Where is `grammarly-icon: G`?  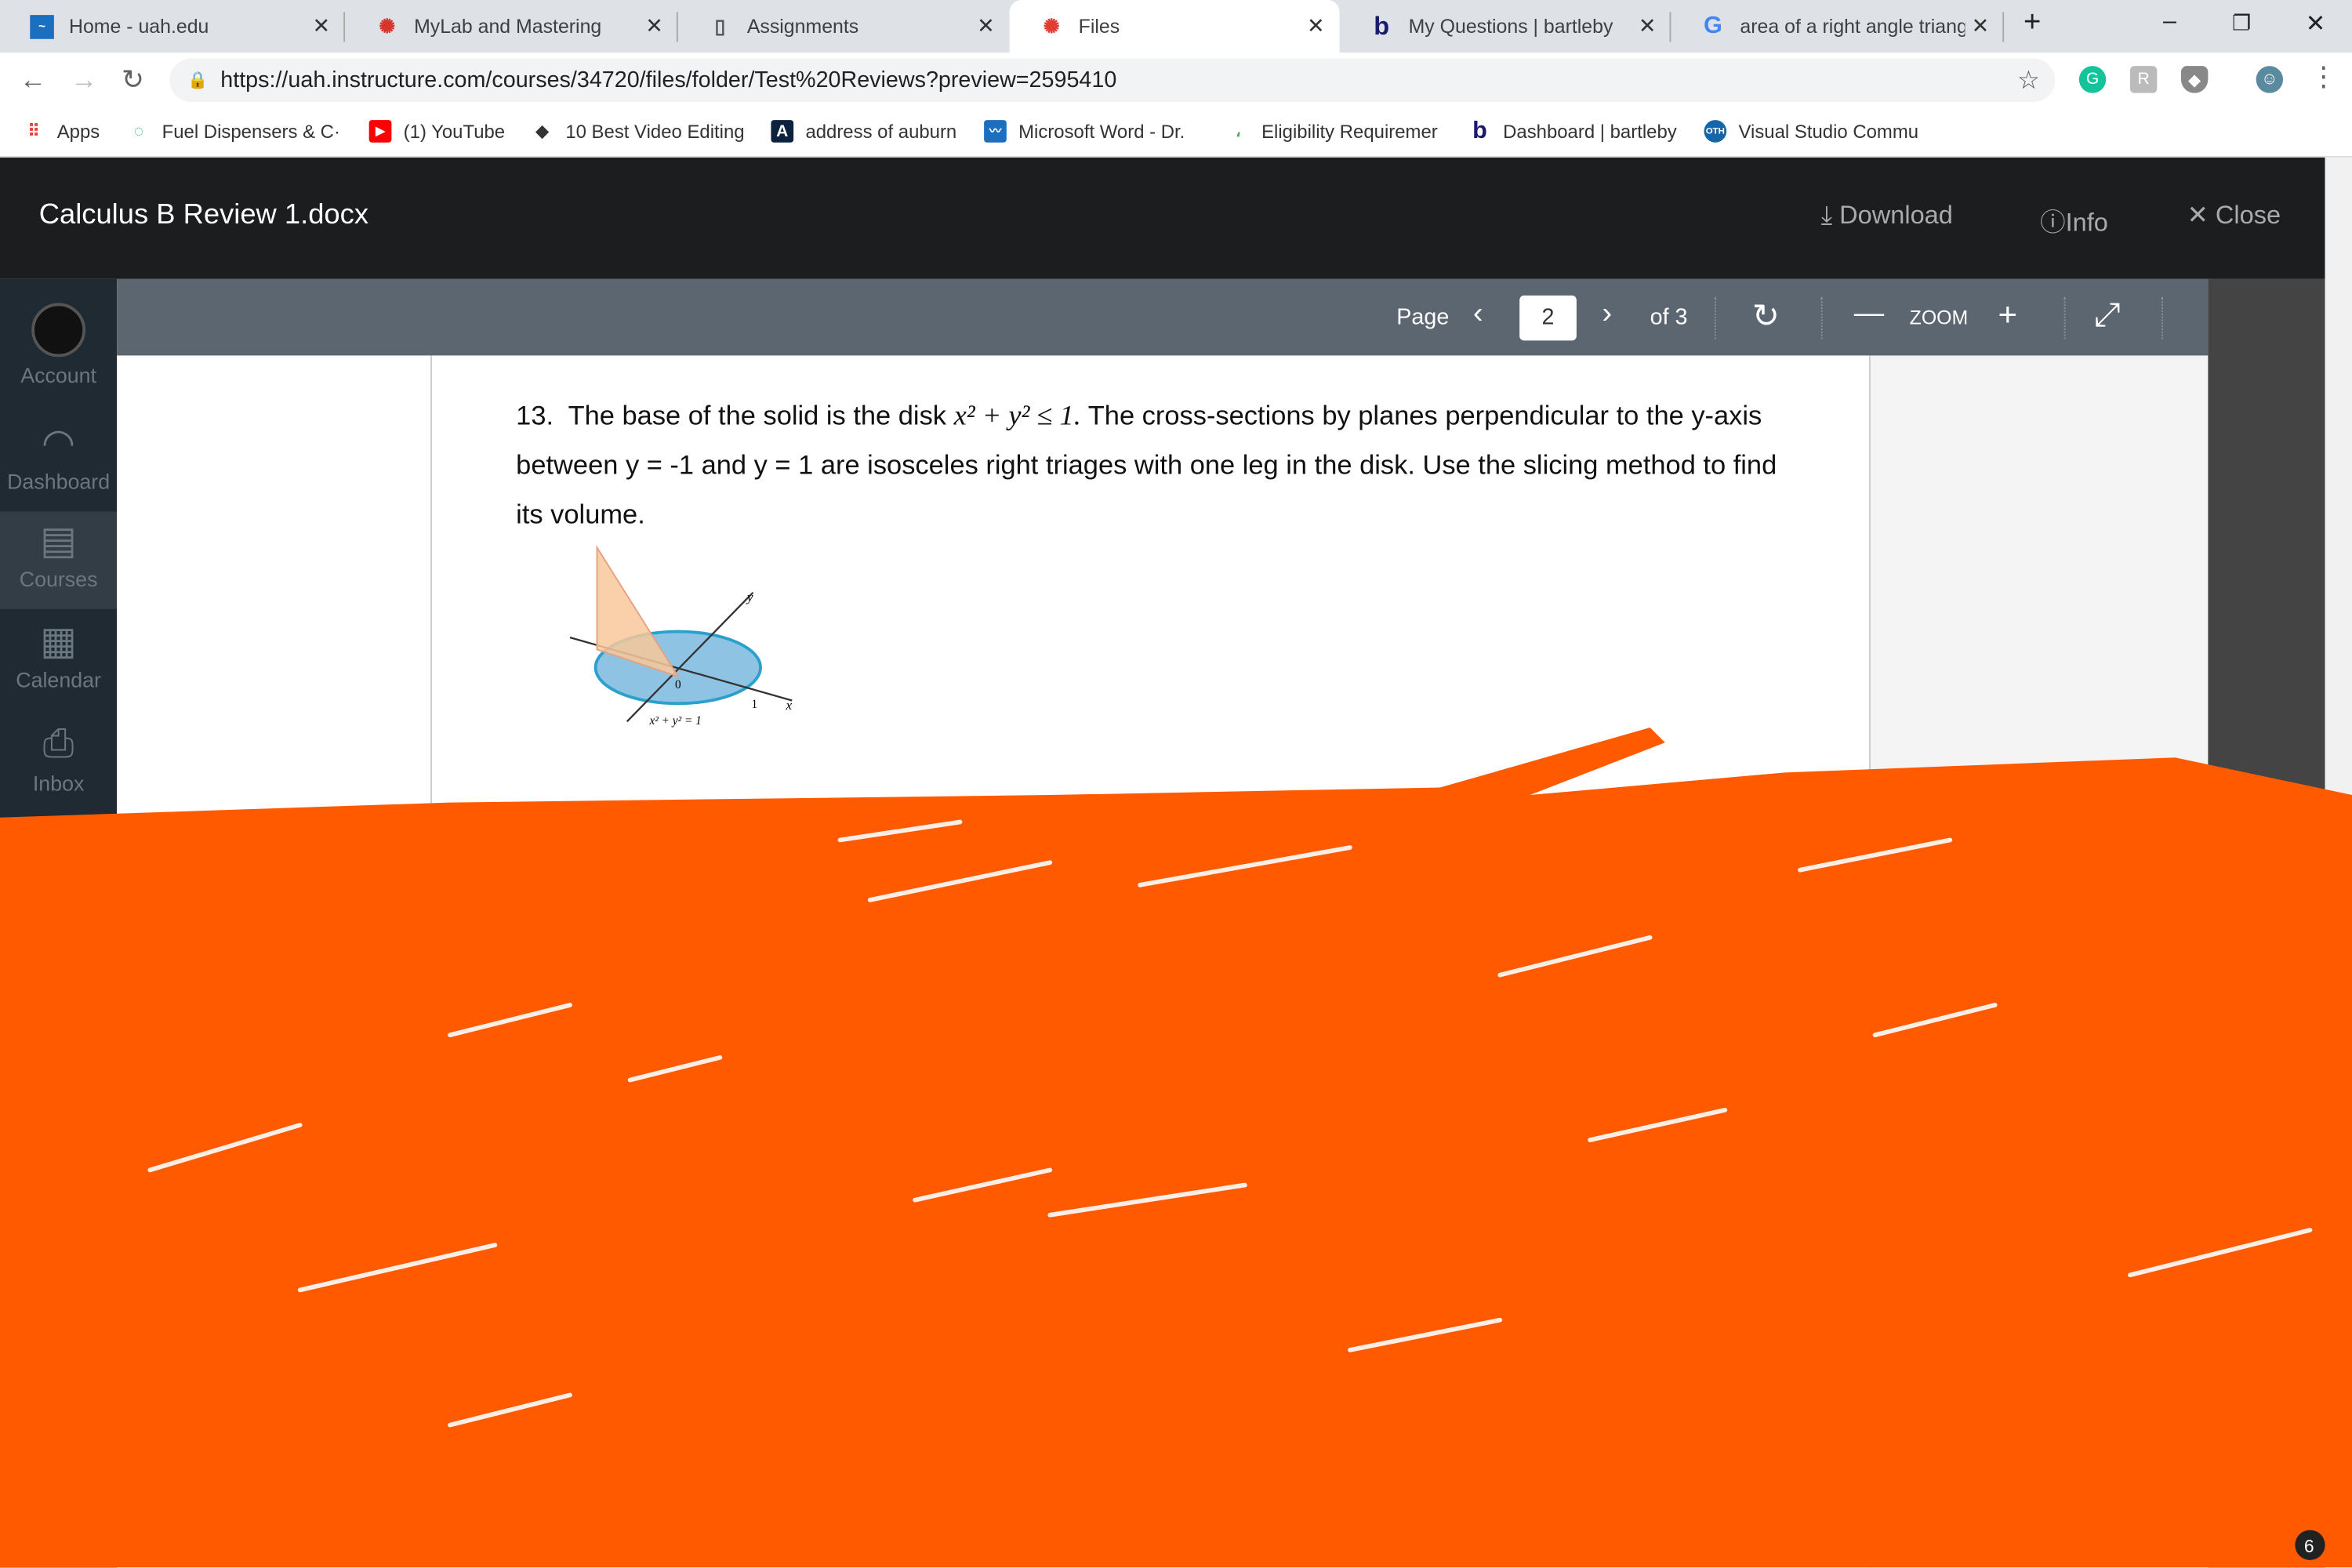 grammarly-icon: G is located at coordinates (2092, 79).